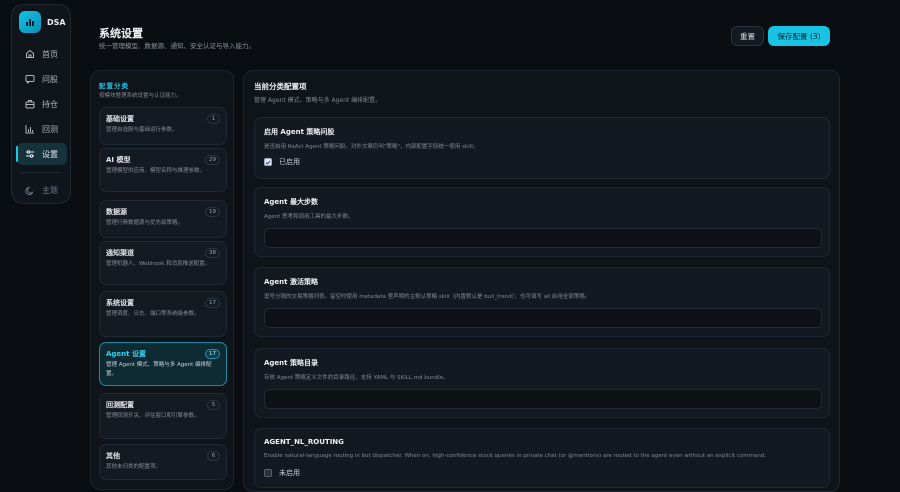  What do you see at coordinates (41, 172) in the screenshot?
I see `divider` at bounding box center [41, 172].